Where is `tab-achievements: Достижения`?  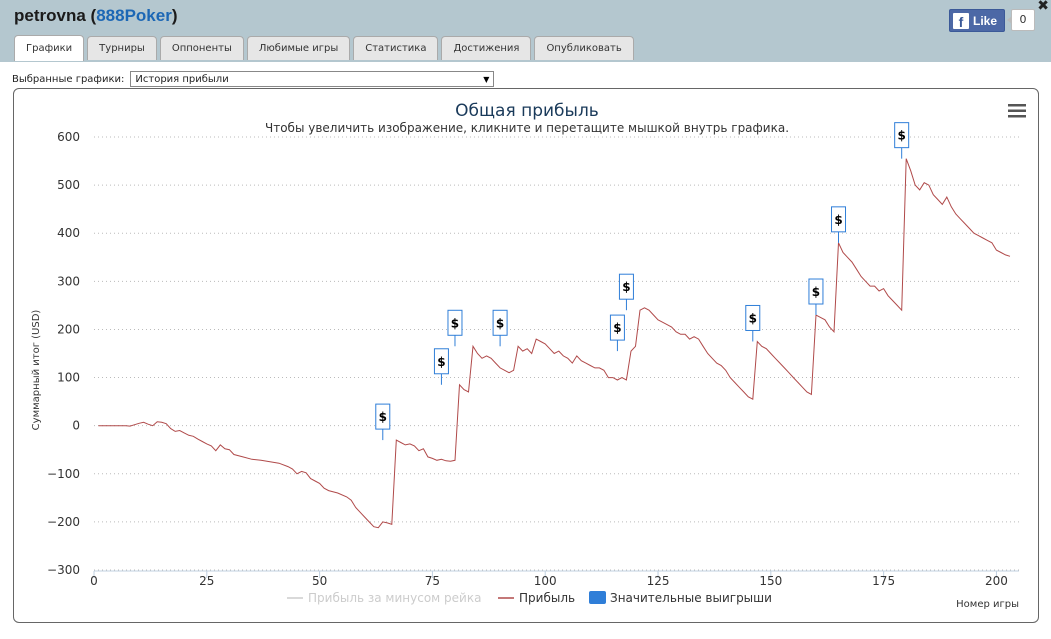
tab-achievements: Достижения is located at coordinates (486, 48).